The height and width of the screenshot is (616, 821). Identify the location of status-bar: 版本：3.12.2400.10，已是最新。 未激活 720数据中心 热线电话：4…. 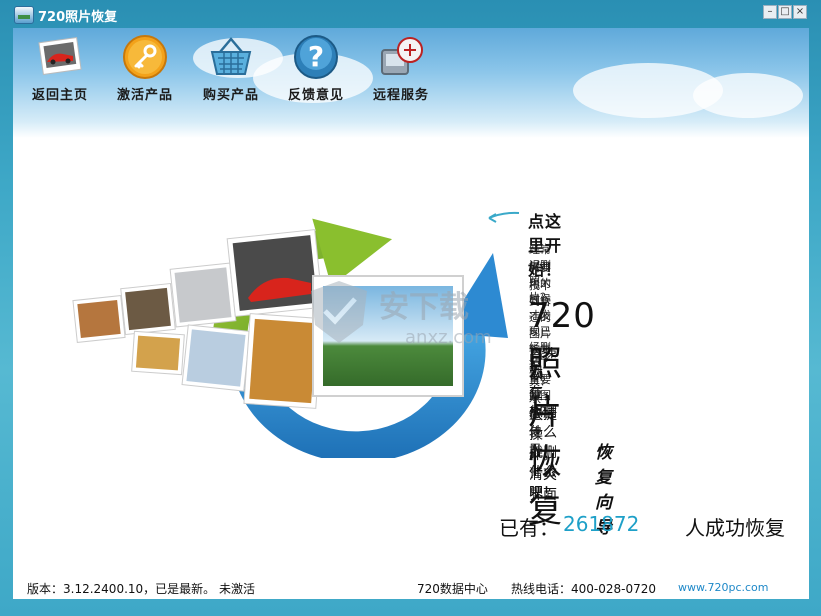
(411, 586).